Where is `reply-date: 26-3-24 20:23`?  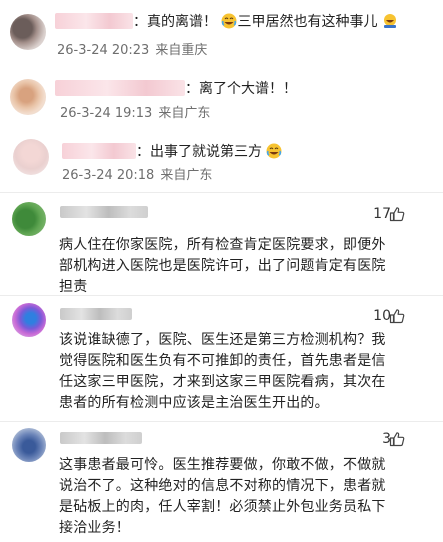
reply-date: 26-3-24 20:23 is located at coordinates (103, 50).